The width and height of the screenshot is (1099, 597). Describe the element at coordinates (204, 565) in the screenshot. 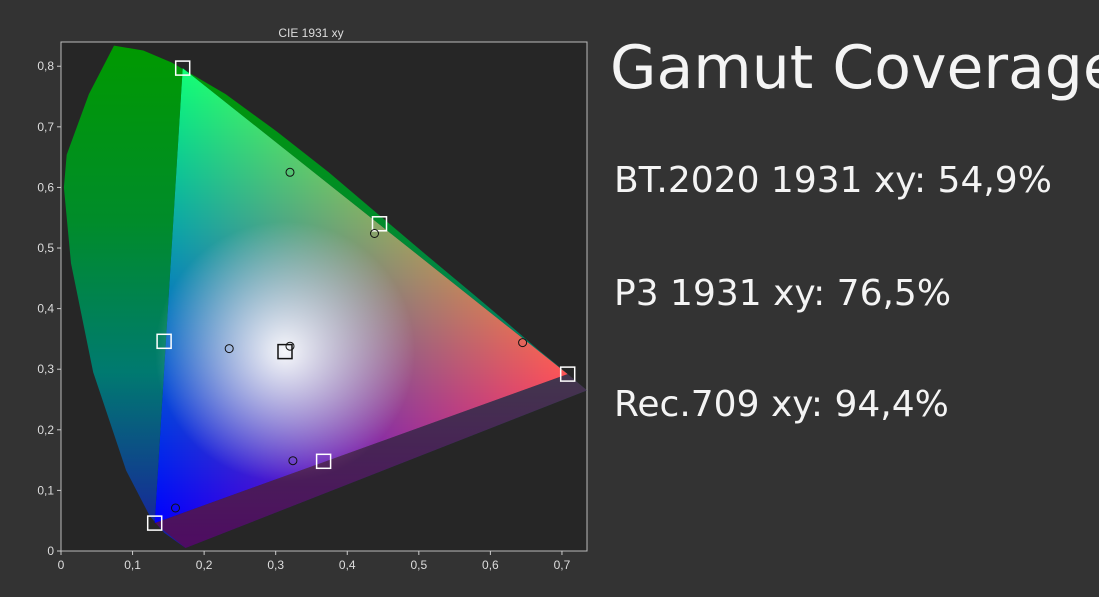

I see `x-tick-label: 0,2` at that location.